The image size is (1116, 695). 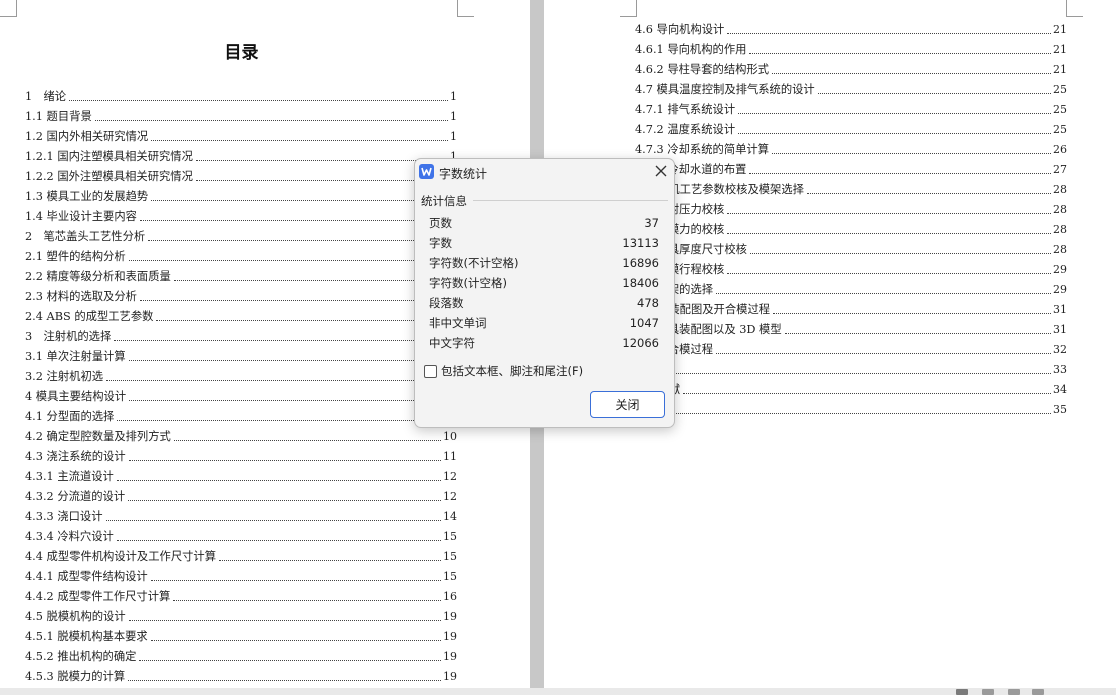 What do you see at coordinates (241, 374) in the screenshot?
I see `toc-entry: 3.2 注射机初选8` at bounding box center [241, 374].